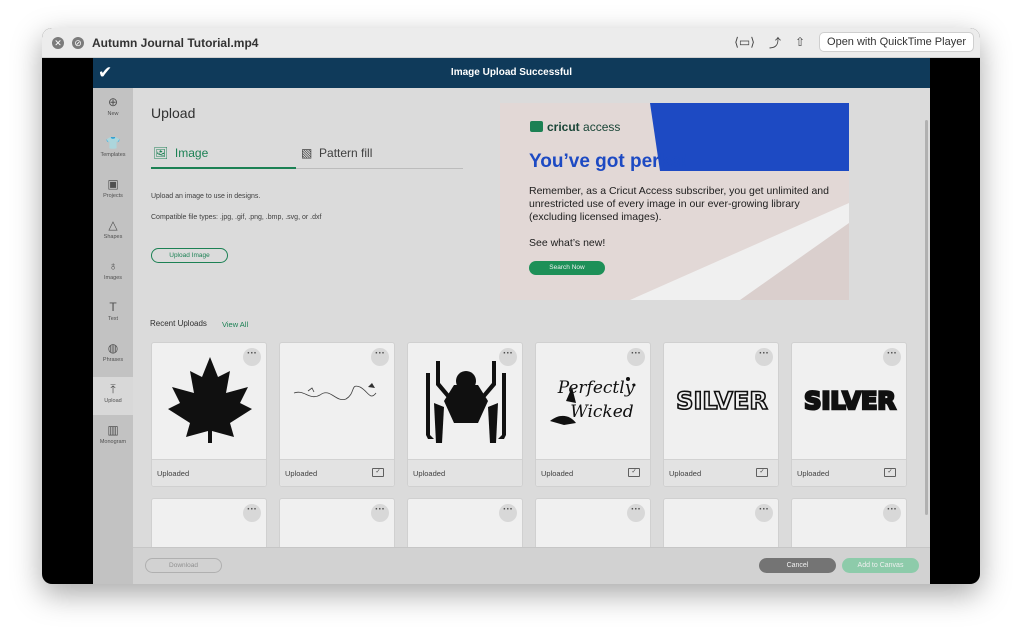 This screenshot has height=640, width=1023. What do you see at coordinates (113, 278) in the screenshot?
I see `sidebar-item-label: Images` at bounding box center [113, 278].